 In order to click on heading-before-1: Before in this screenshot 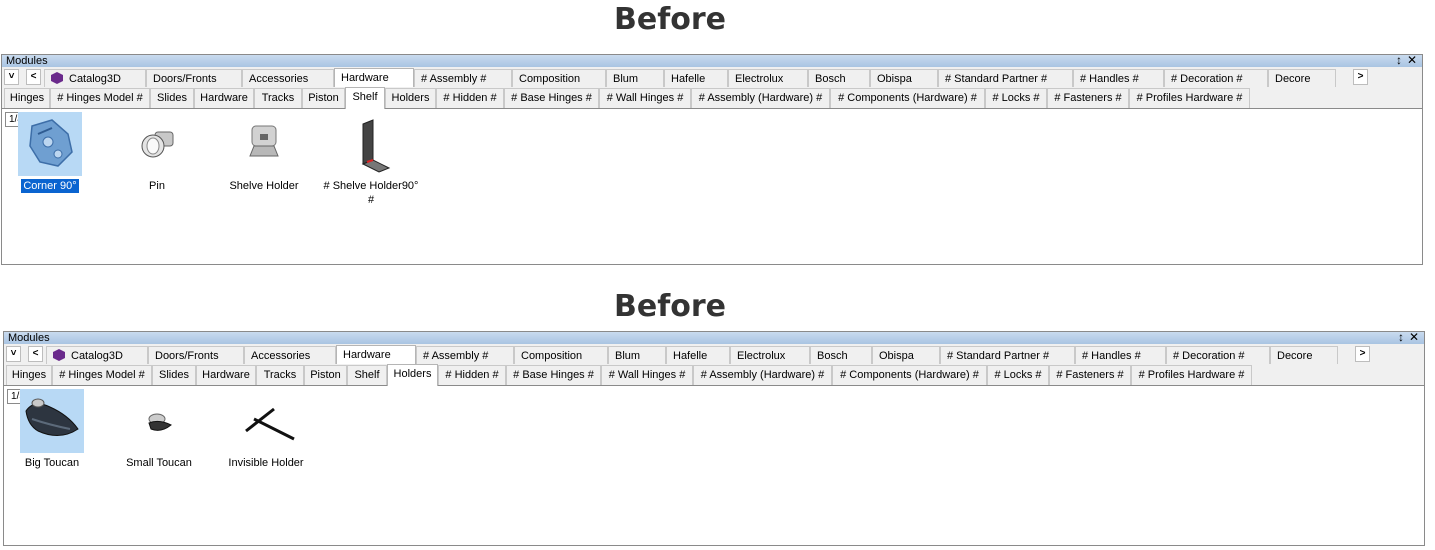, I will do `click(670, 19)`.